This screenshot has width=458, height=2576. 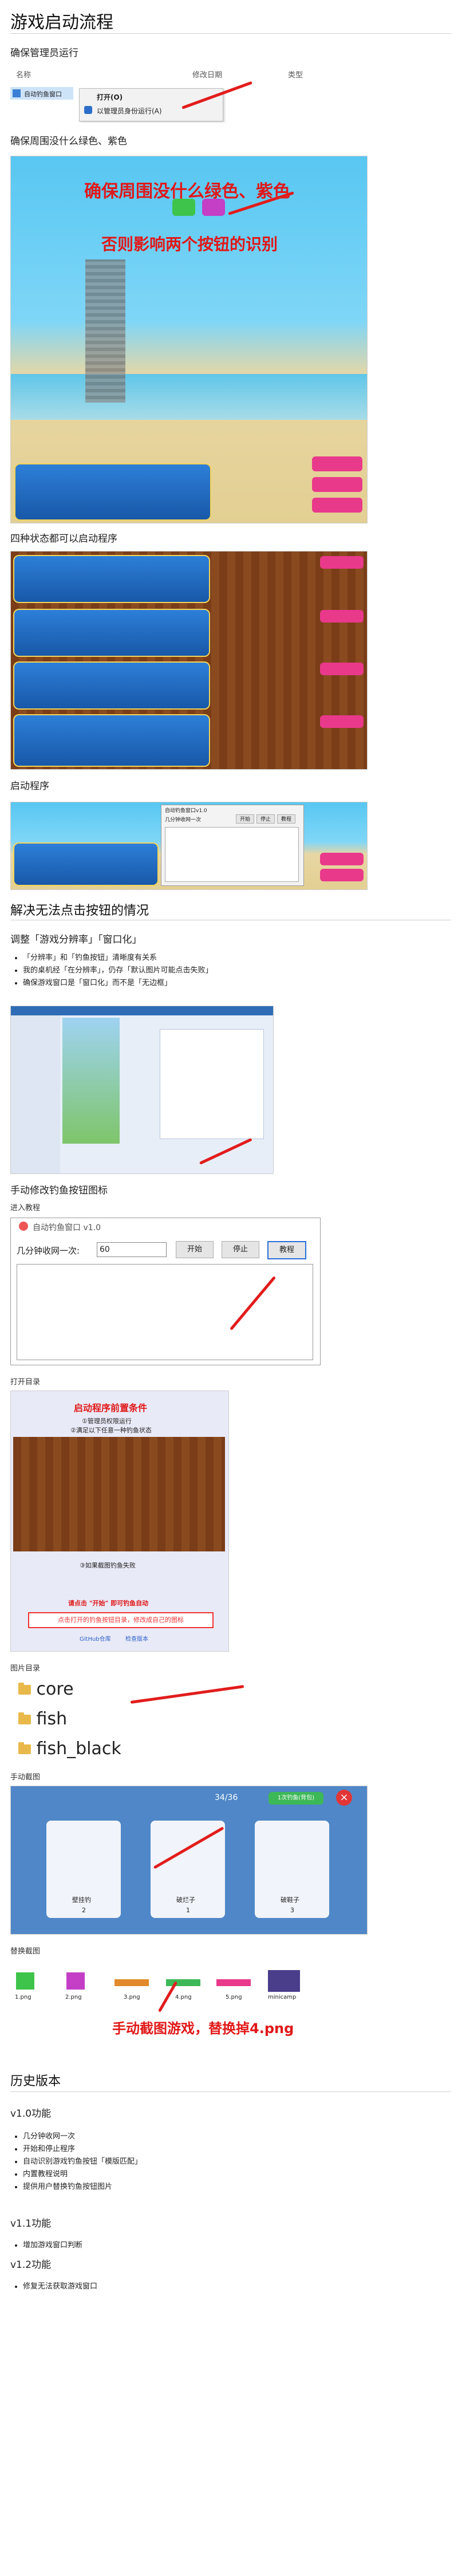 What do you see at coordinates (195, 1249) in the screenshot?
I see `start-button: 开始` at bounding box center [195, 1249].